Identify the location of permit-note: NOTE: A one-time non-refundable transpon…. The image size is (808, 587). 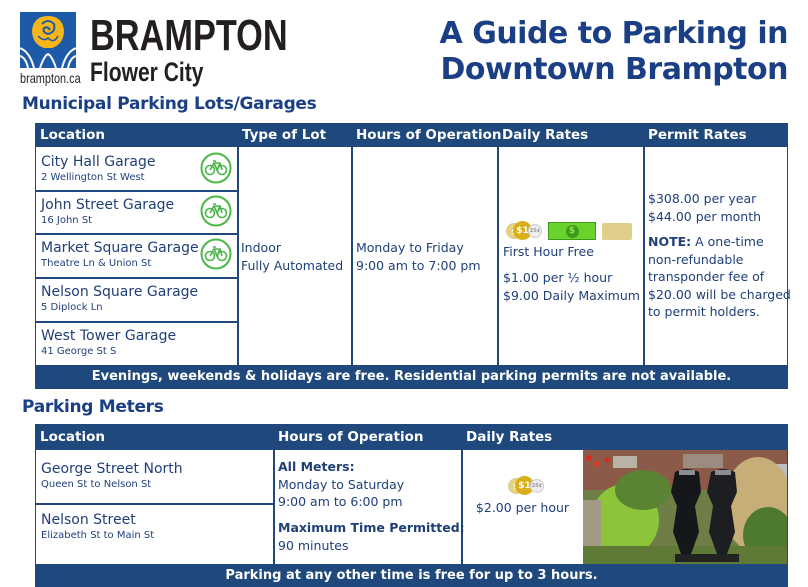
(719, 277).